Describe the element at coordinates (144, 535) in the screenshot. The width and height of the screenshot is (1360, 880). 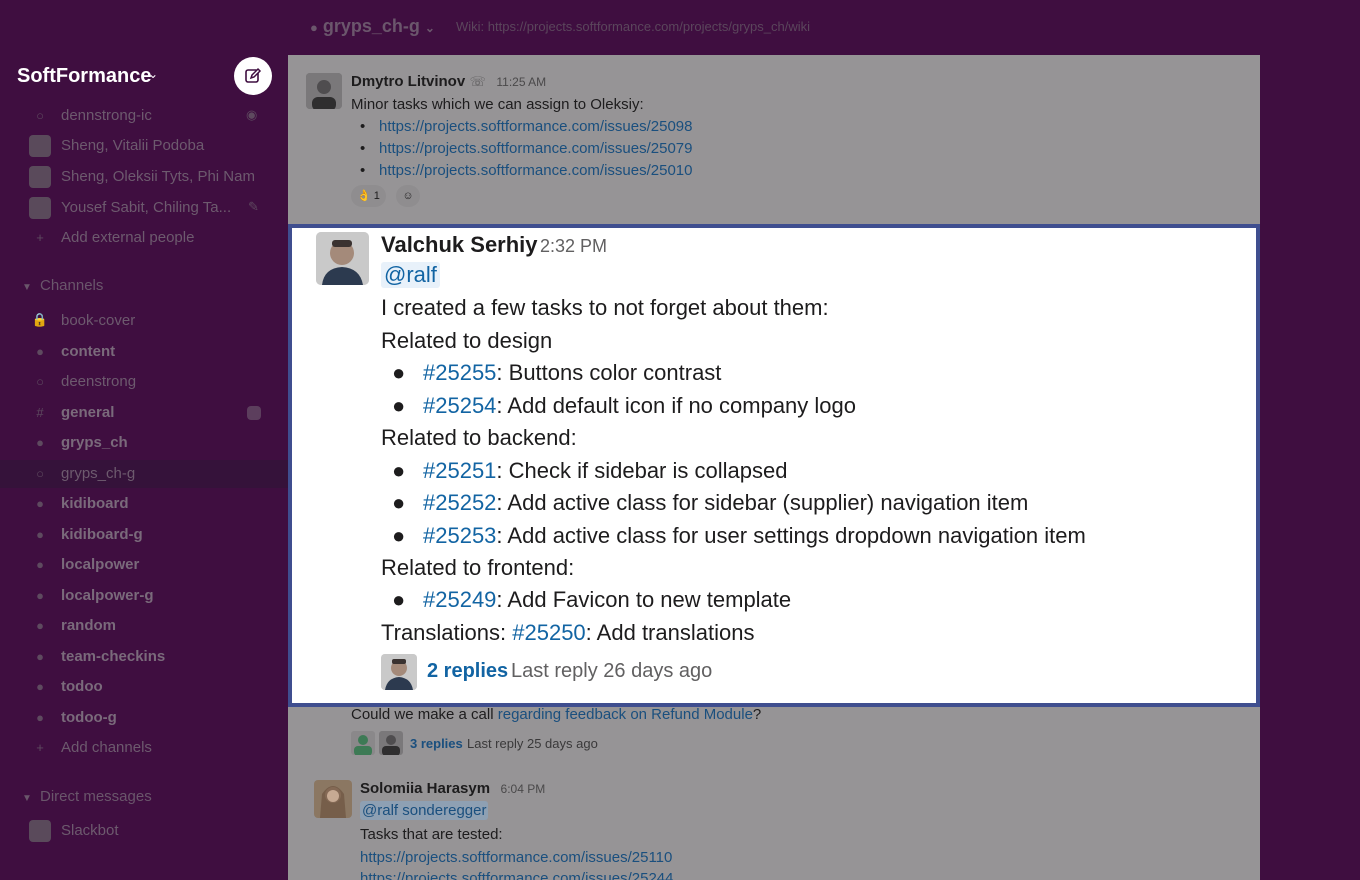
I see `sidebar-item-channel: ● kidiboard-g` at that location.